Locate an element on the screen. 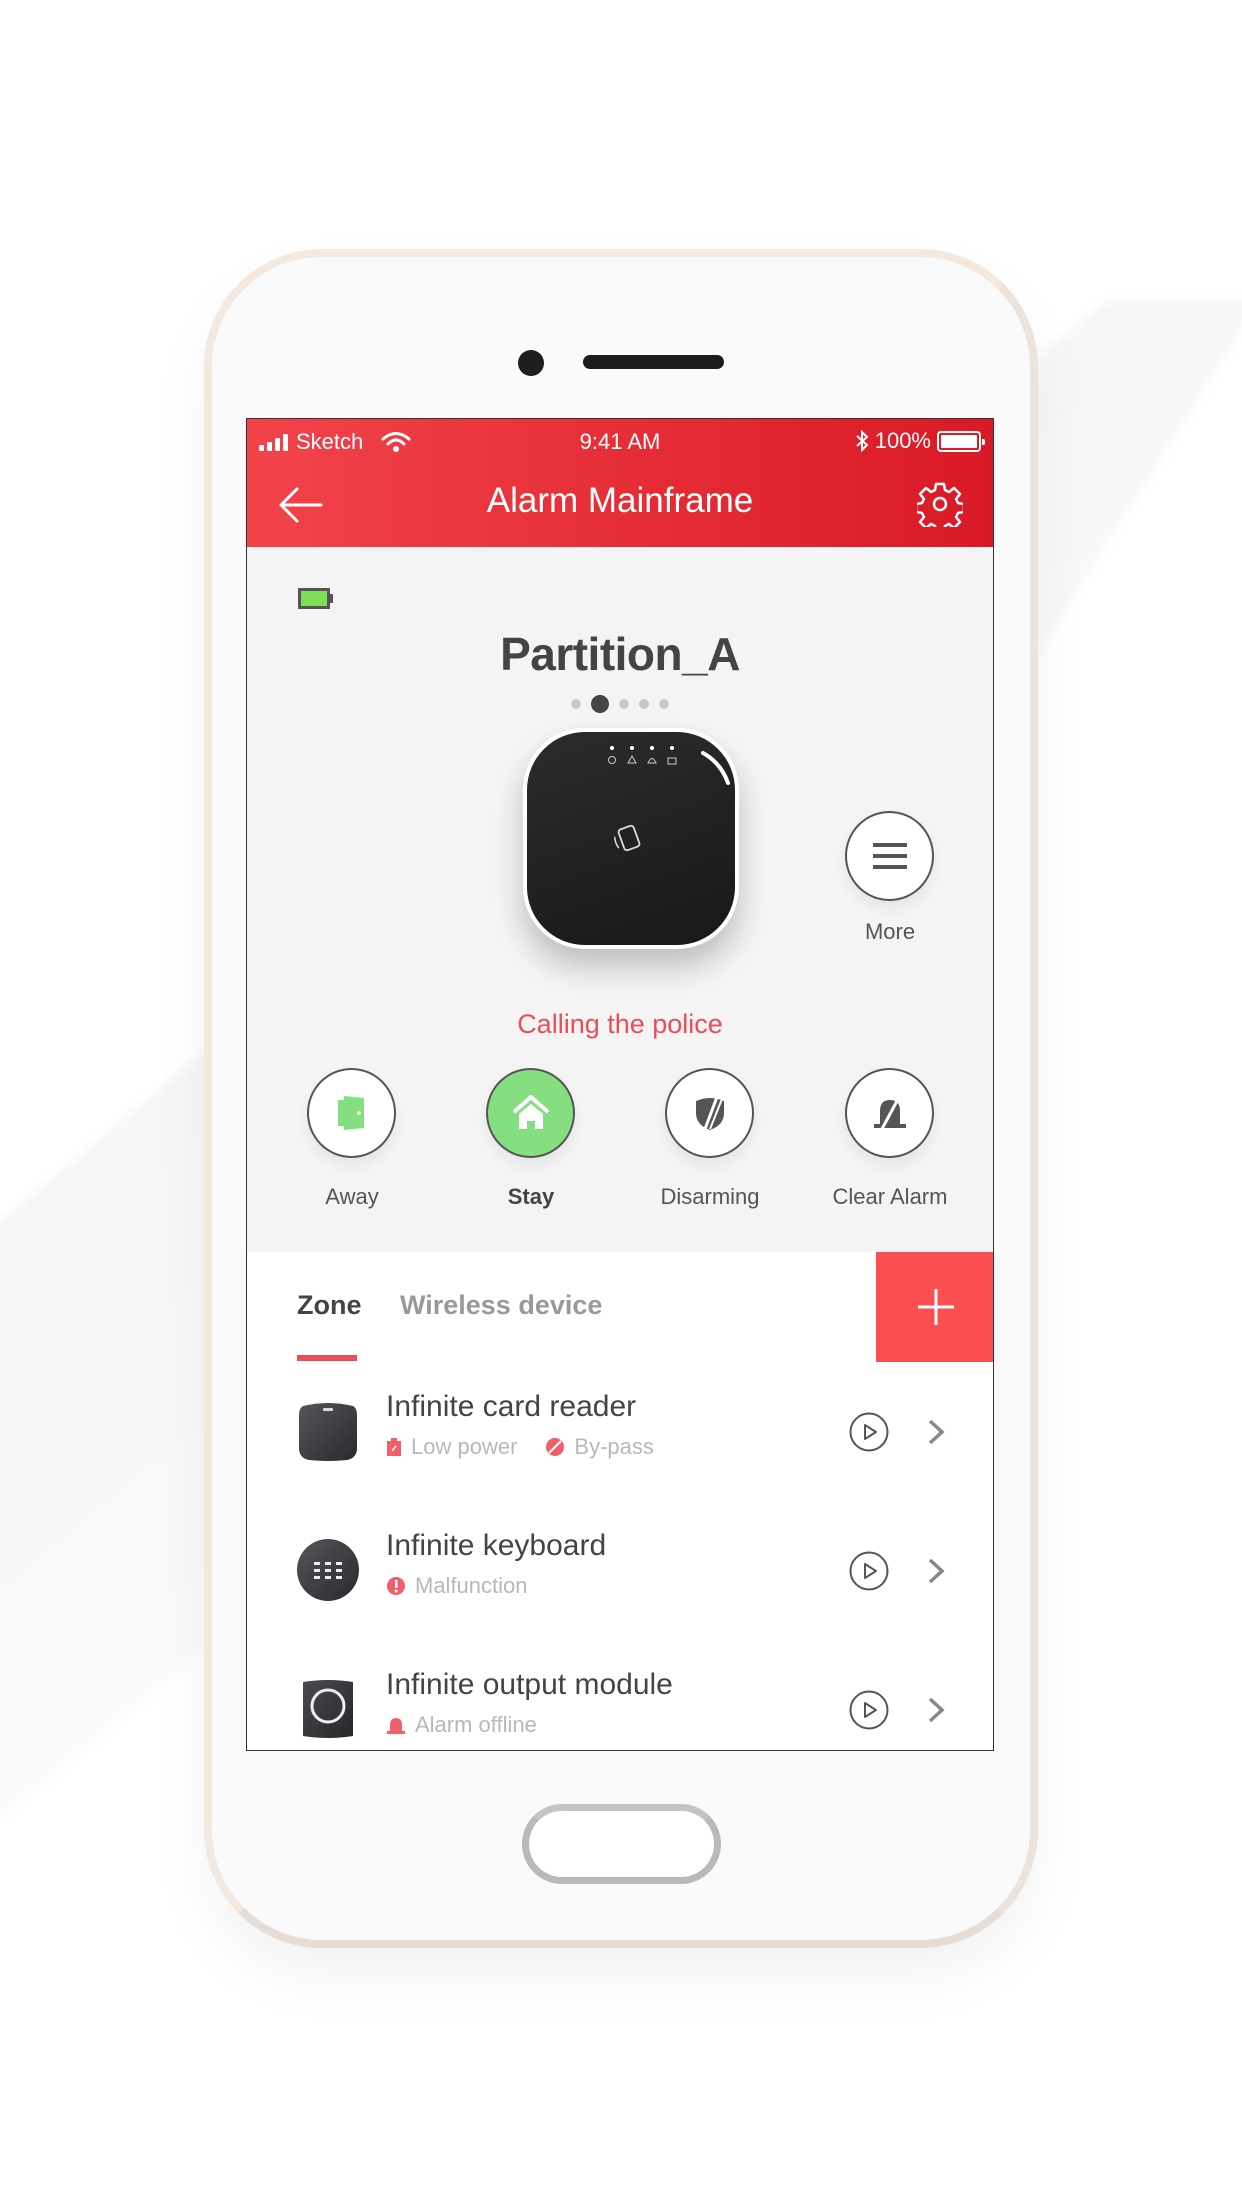 This screenshot has width=1242, height=2208. list-item: Infinite keyboard Malfunction is located at coordinates (620, 1570).